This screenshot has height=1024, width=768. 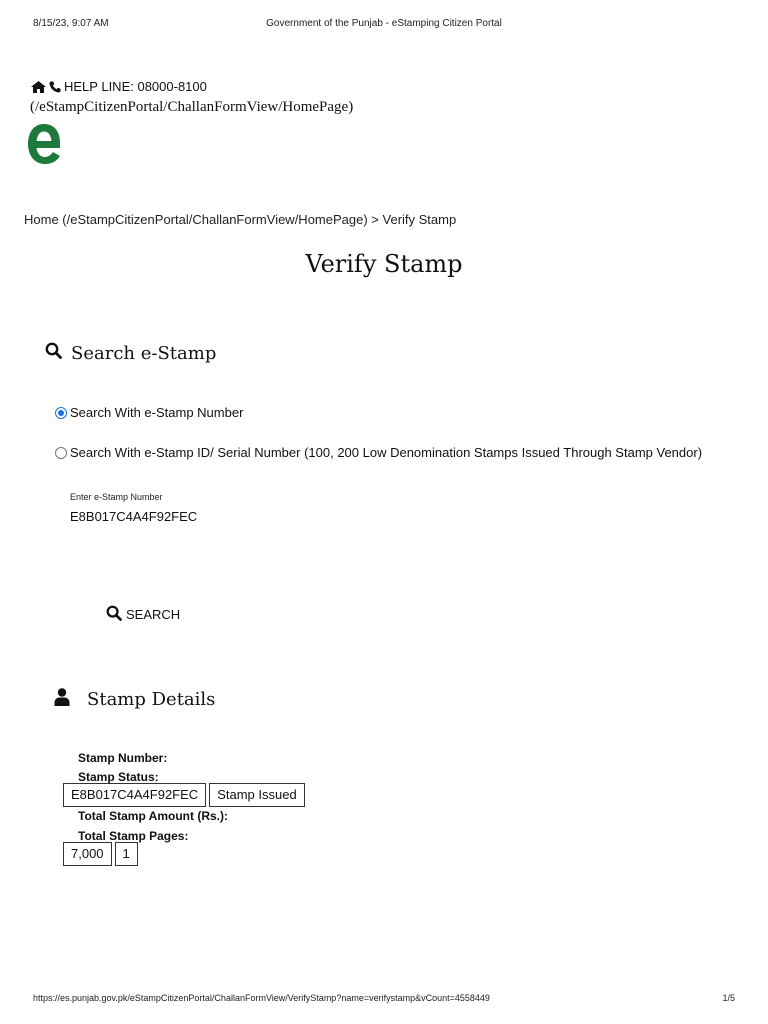 What do you see at coordinates (728, 998) in the screenshot?
I see `print-page-number: 1/5` at bounding box center [728, 998].